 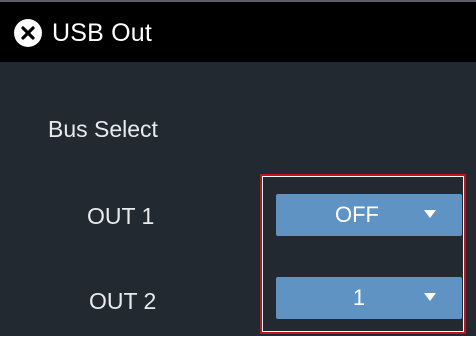 I want to click on out-1-selected-value: OFF, so click(x=357, y=214).